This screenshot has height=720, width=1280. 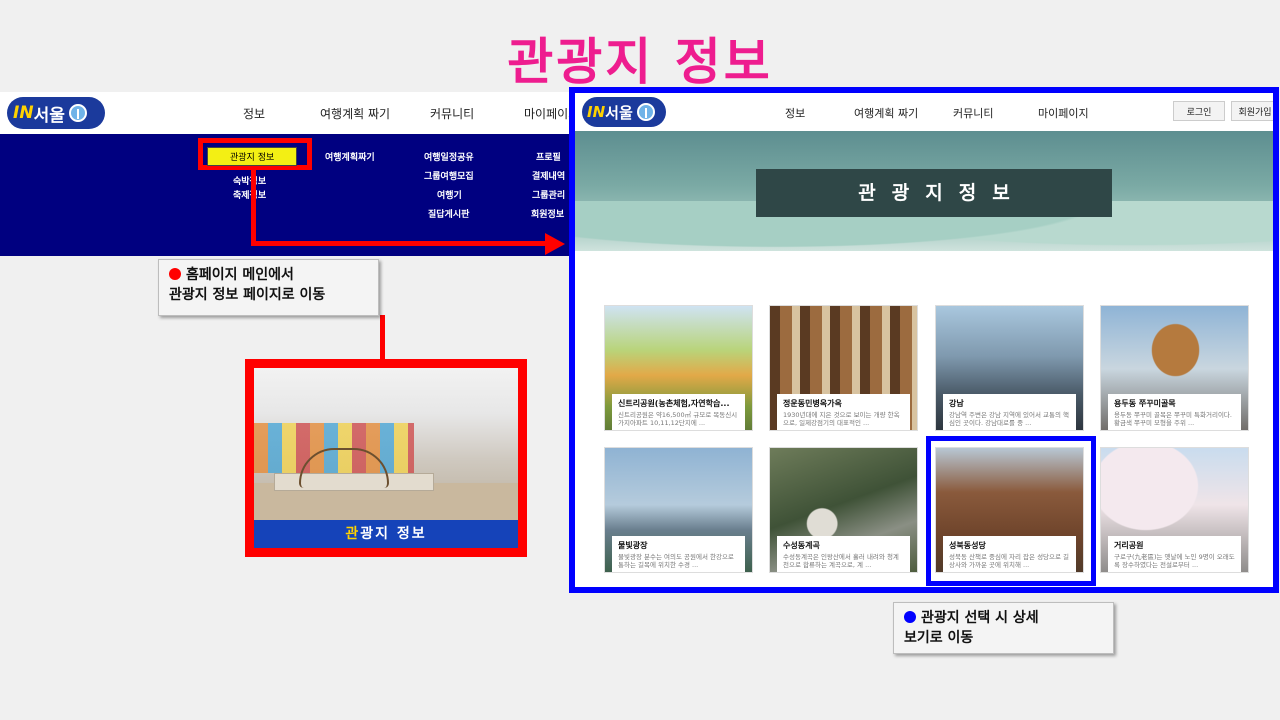 I want to click on menu-payment-history: 결제내역, so click(x=548, y=175).